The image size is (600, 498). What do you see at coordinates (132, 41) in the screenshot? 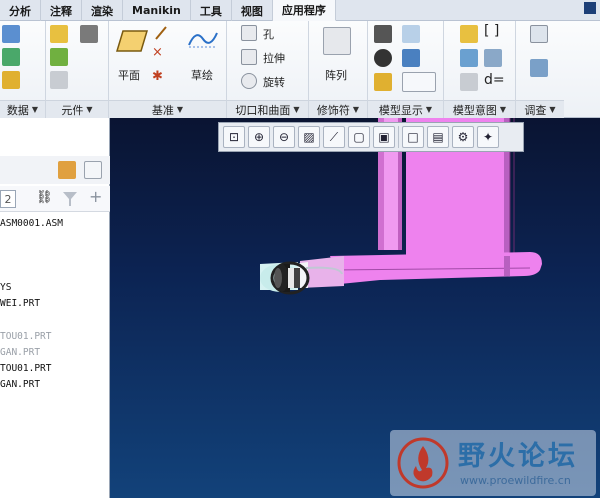
I see `datum-plane-icon` at bounding box center [132, 41].